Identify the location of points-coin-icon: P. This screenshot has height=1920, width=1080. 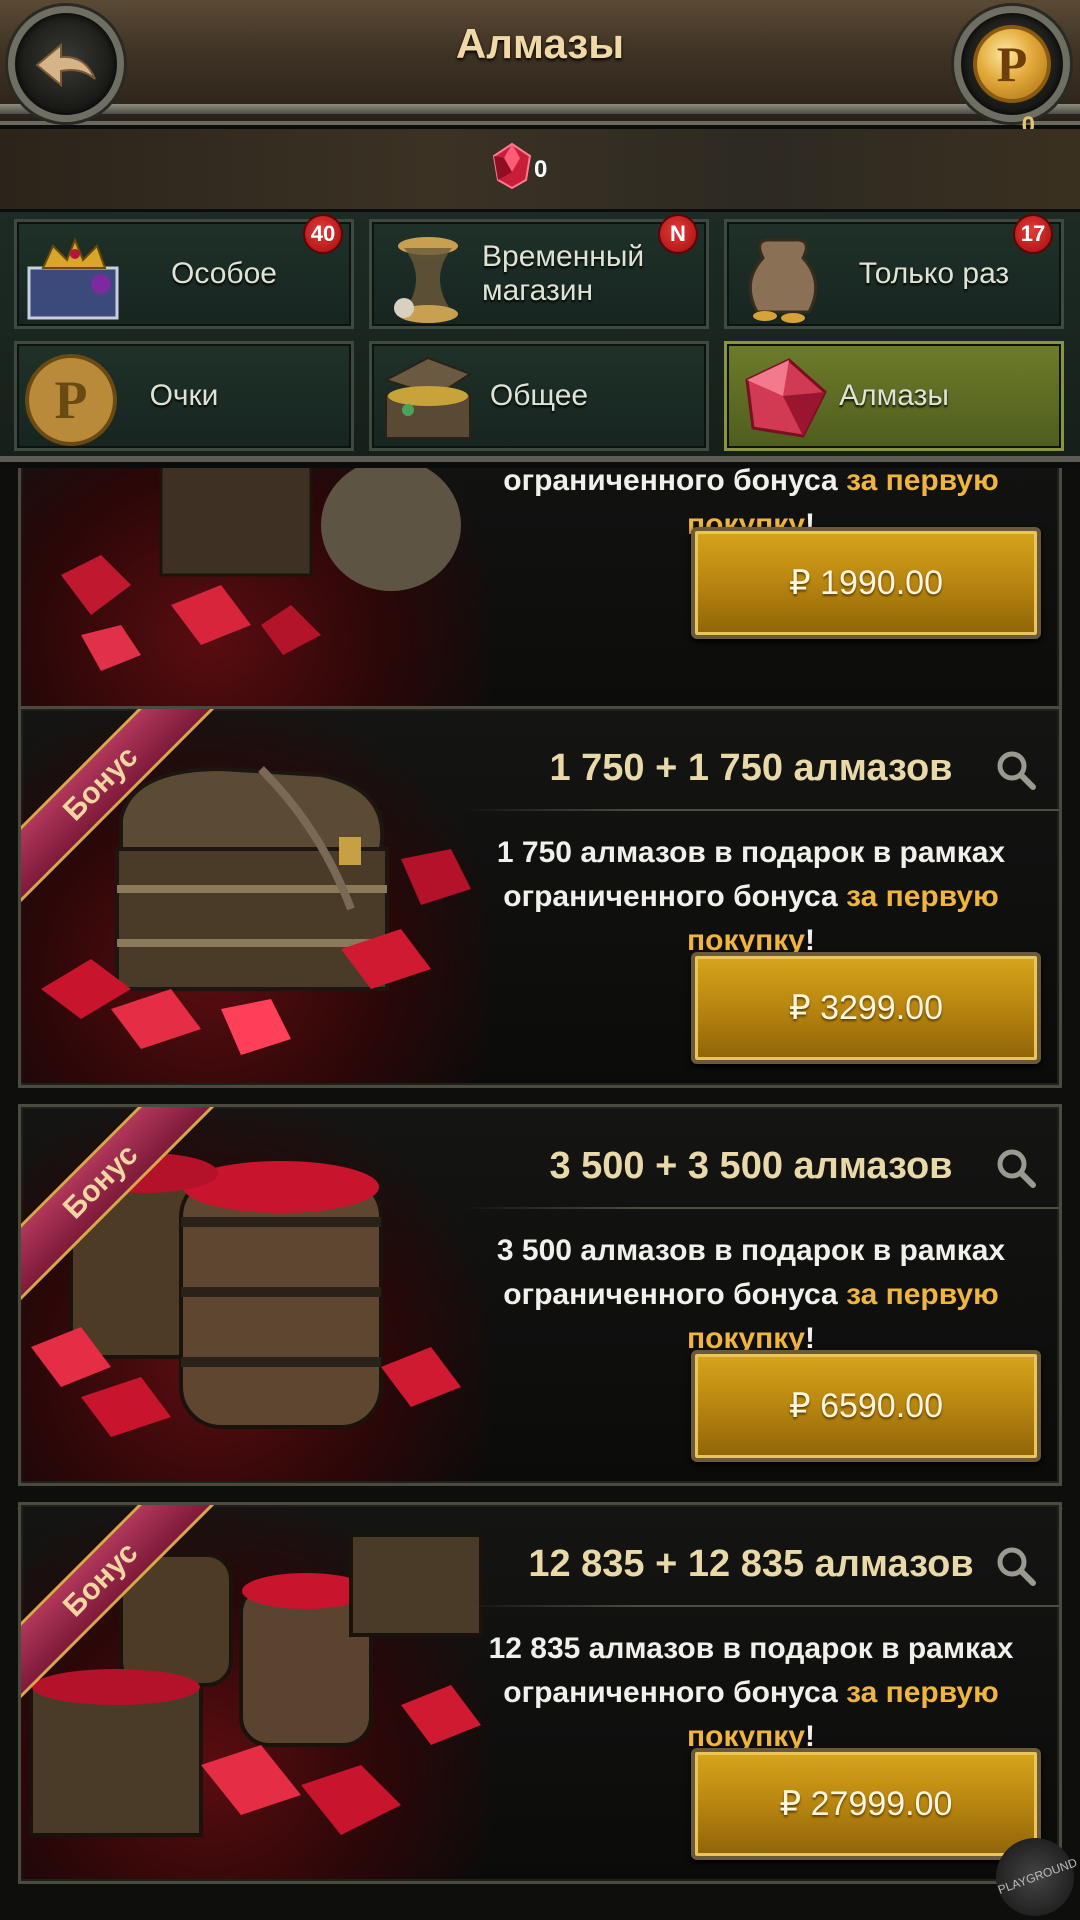
(1012, 64).